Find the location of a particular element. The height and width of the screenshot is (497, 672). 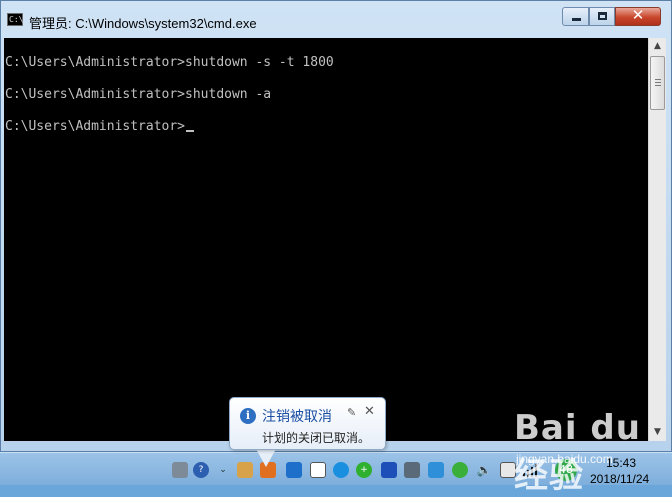

scroll-up-arrow-icon: ▲ is located at coordinates (657, 46).